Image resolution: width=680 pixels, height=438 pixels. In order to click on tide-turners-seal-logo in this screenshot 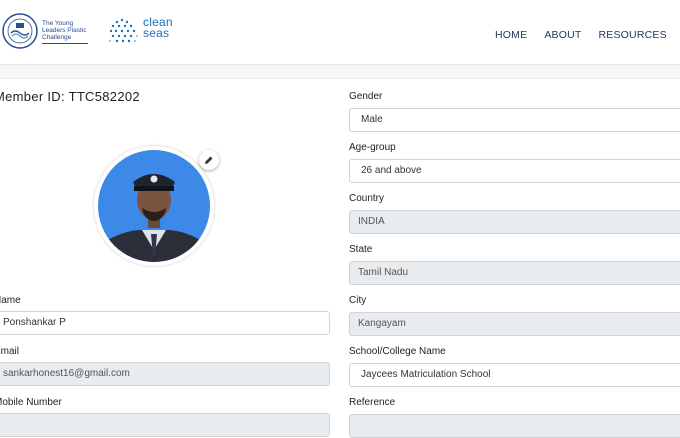, I will do `click(20, 31)`.